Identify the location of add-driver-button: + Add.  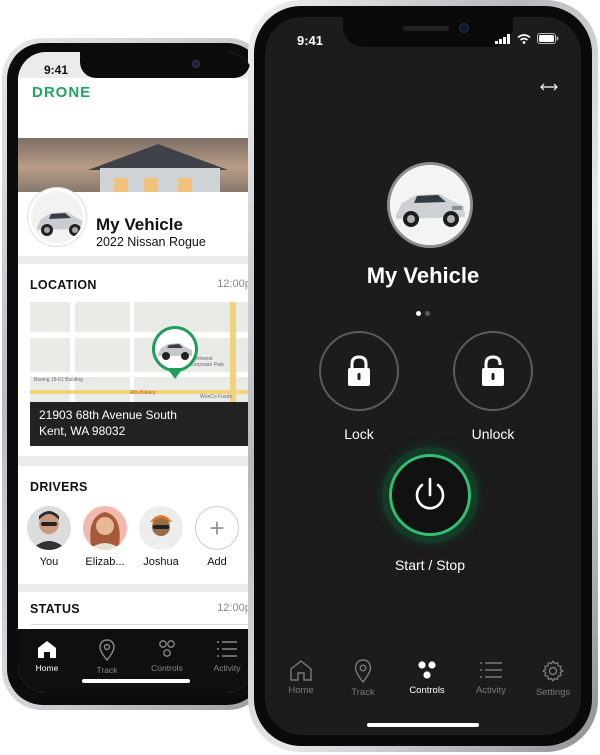
(217, 537).